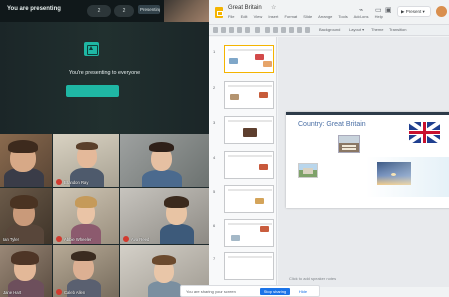 The image size is (449, 297). Describe the element at coordinates (34, 9) in the screenshot. I see `presenting-label: You are presenting` at that location.